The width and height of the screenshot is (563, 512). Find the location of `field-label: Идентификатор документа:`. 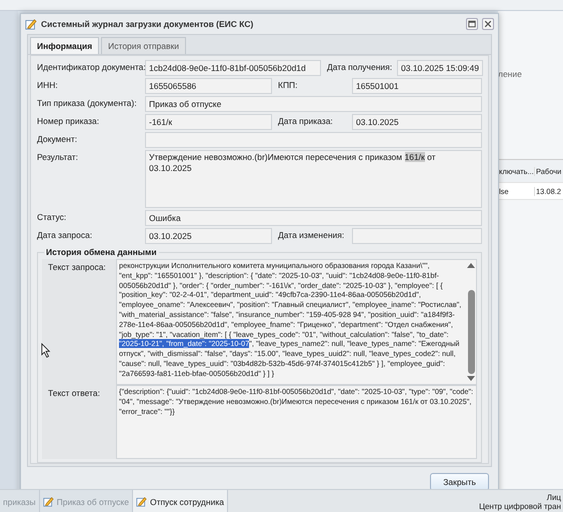

field-label: Идентификатор документа: is located at coordinates (90, 66).